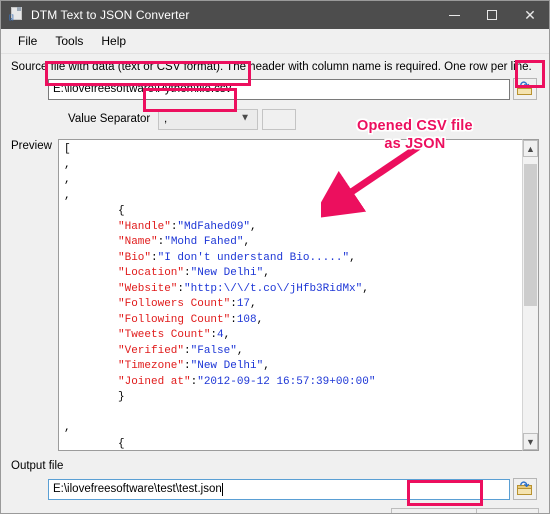  I want to click on source-browse-button: ↷, so click(525, 89).